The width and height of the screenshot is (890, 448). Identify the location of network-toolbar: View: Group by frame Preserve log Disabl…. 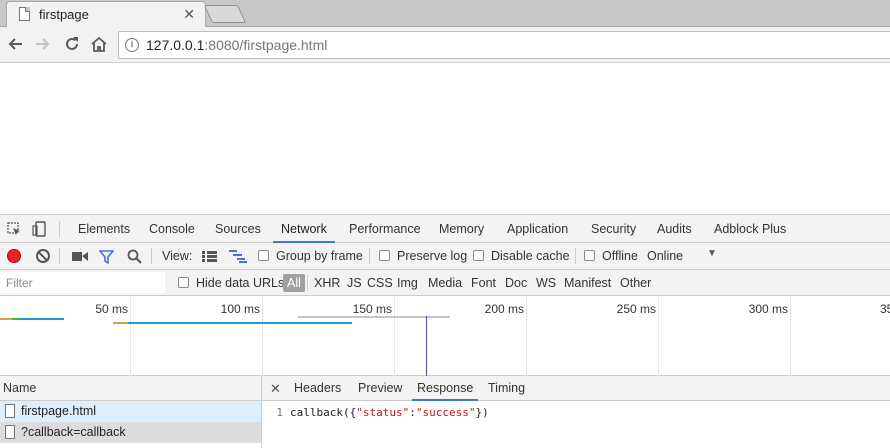
(445, 256).